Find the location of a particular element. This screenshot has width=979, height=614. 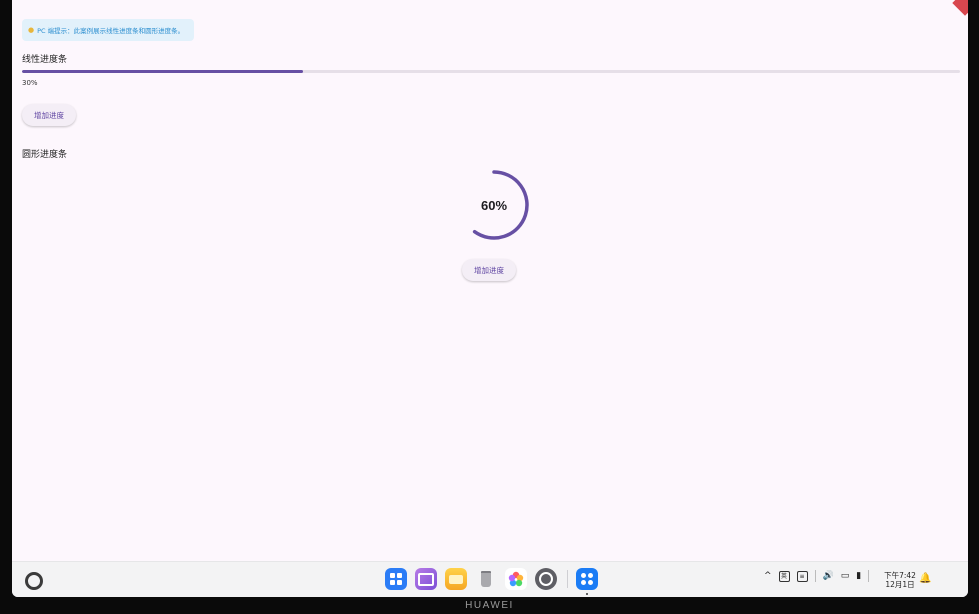

system-tray: ^ 英 ≡ 🔊 ▭ ▮ is located at coordinates (817, 576).